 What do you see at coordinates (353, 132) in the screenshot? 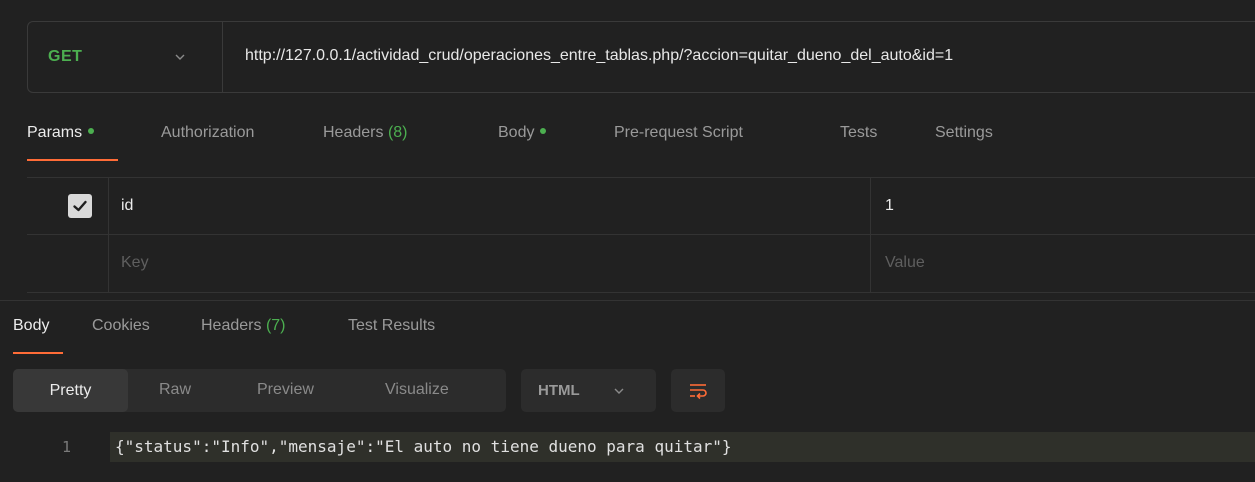
I see `tab-headers-label: Headers` at bounding box center [353, 132].